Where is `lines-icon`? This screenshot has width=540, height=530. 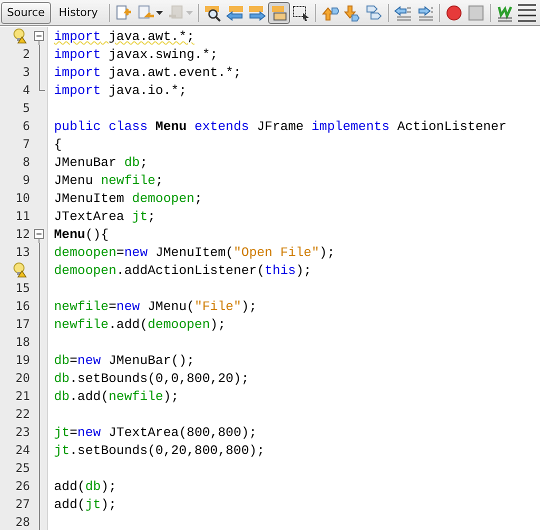
lines-icon is located at coordinates (527, 13).